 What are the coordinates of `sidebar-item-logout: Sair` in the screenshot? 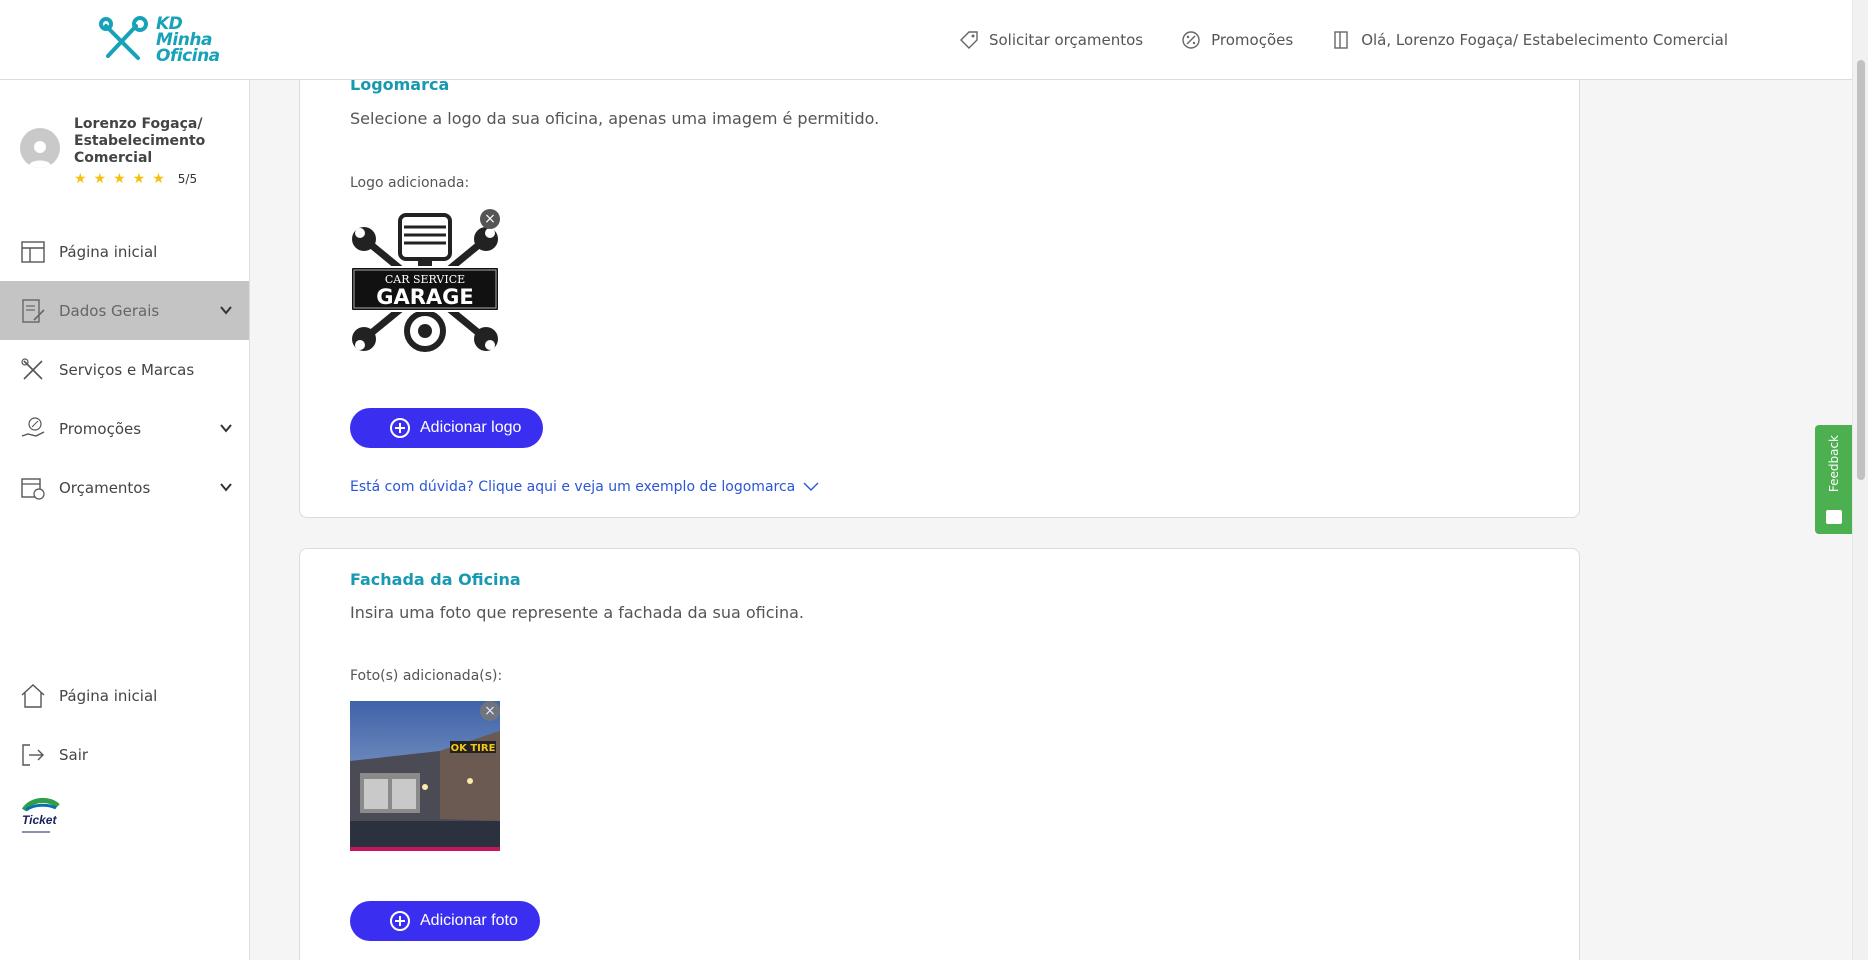 It's located at (124, 754).